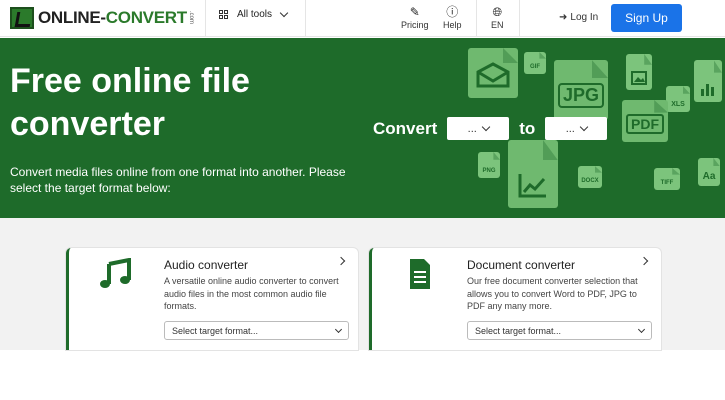 The image size is (725, 400). Describe the element at coordinates (521, 265) in the screenshot. I see `card-title: Document converter` at that location.